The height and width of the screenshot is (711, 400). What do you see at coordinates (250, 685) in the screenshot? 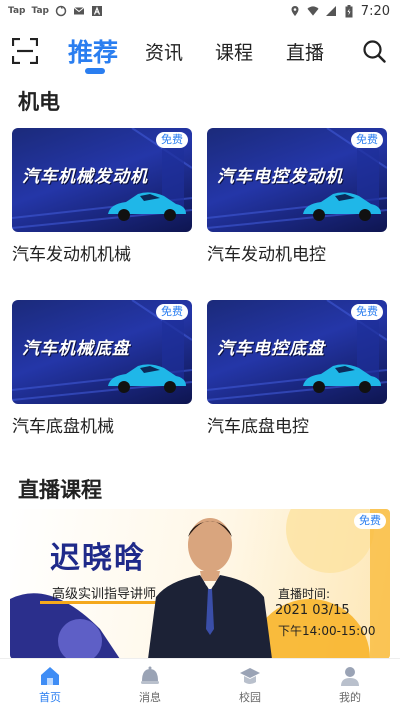
I see `nav-campus: 校园` at bounding box center [250, 685].